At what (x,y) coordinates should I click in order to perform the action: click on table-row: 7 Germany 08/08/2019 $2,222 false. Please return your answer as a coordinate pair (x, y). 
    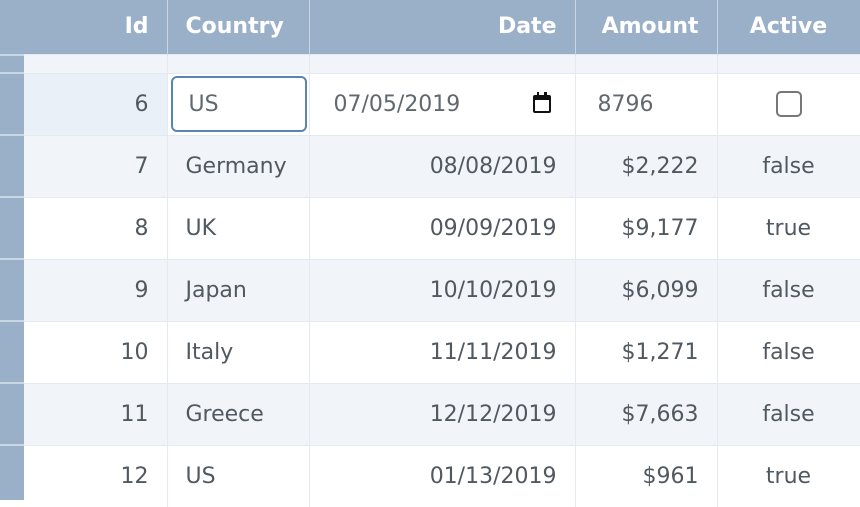
    Looking at the image, I should click on (442, 165).